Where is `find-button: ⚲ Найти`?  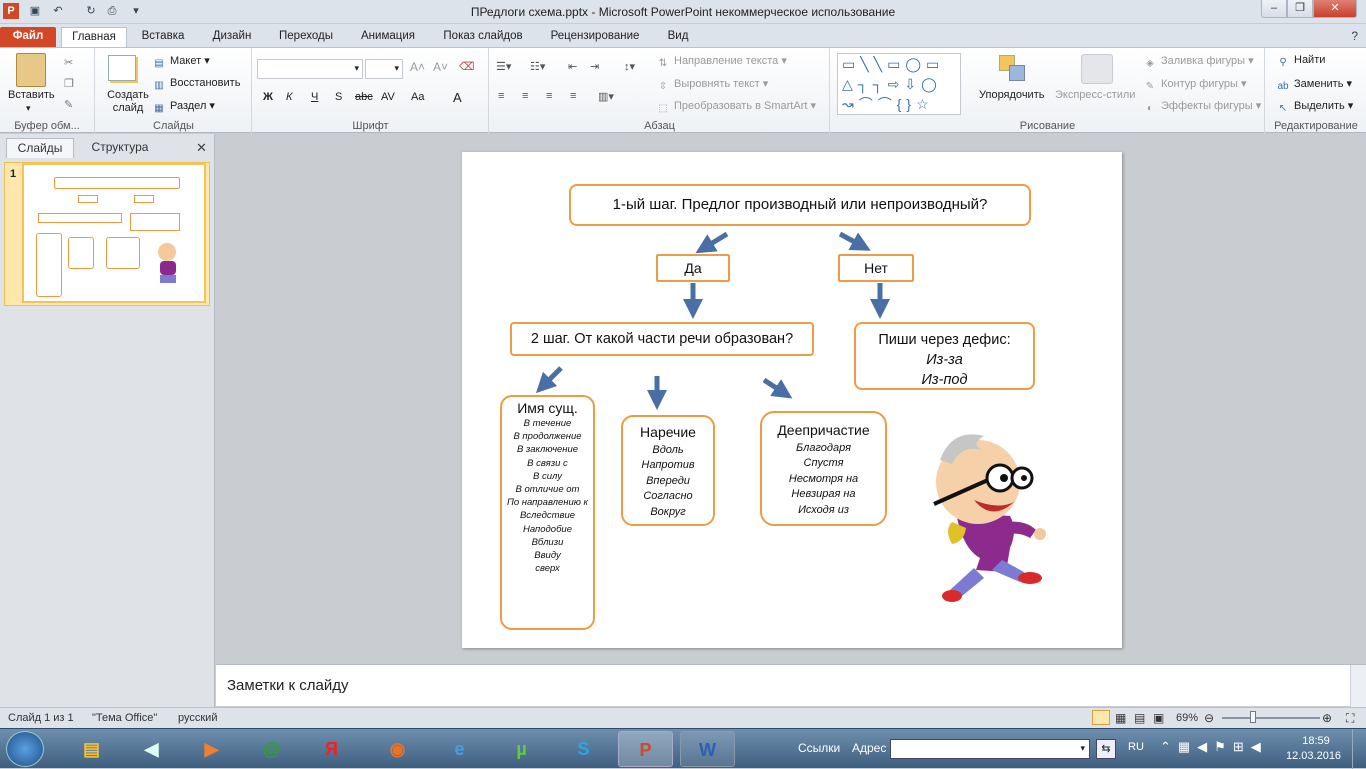 find-button: ⚲ Найти is located at coordinates (1300, 61).